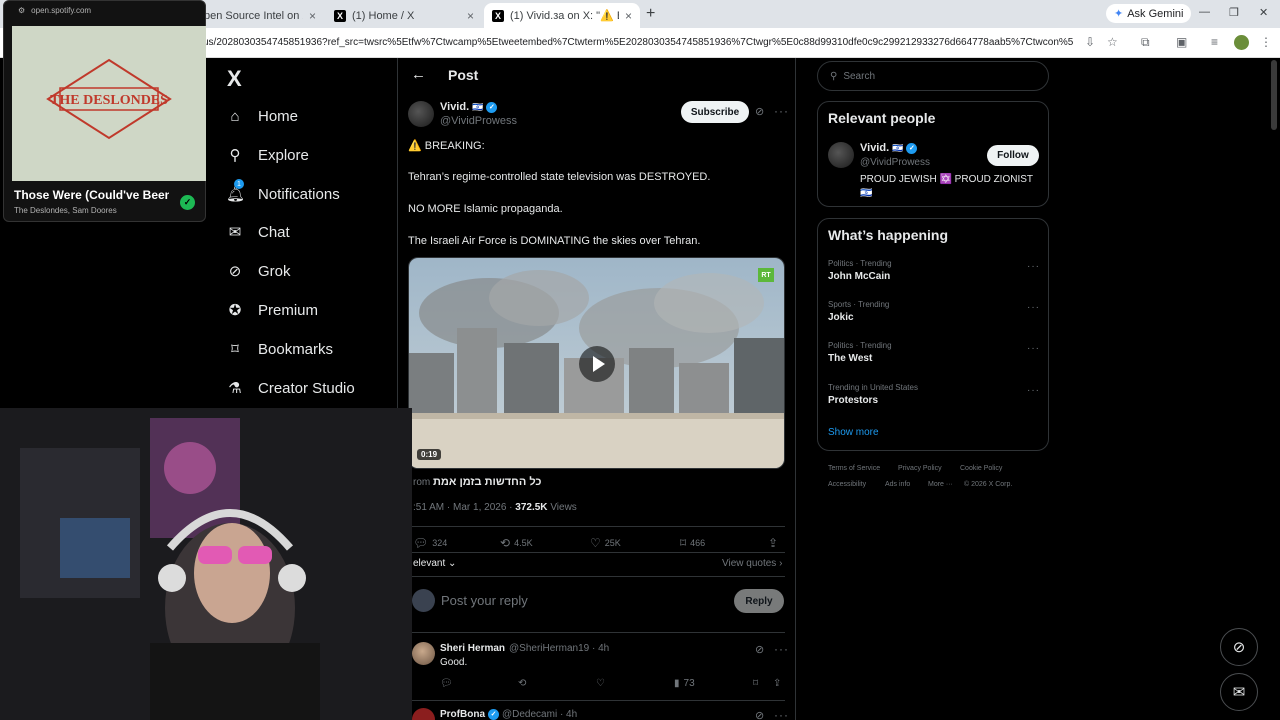 The image size is (1280, 720). Describe the element at coordinates (777, 683) in the screenshot. I see `share-icon: ⇪` at that location.